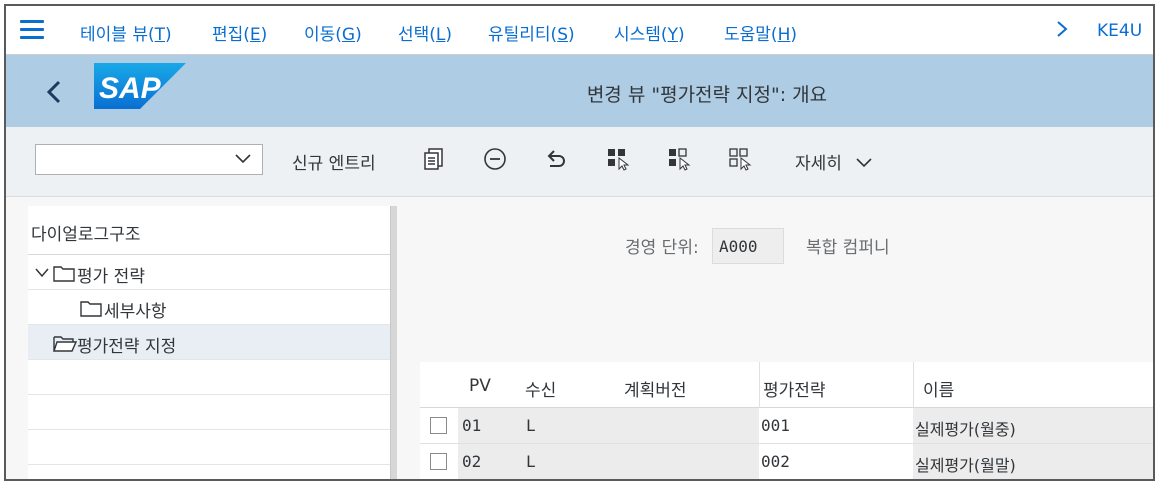 This screenshot has width=1160, height=486. What do you see at coordinates (662, 248) in the screenshot?
I see `company-unit-label: 경영 단위:` at bounding box center [662, 248].